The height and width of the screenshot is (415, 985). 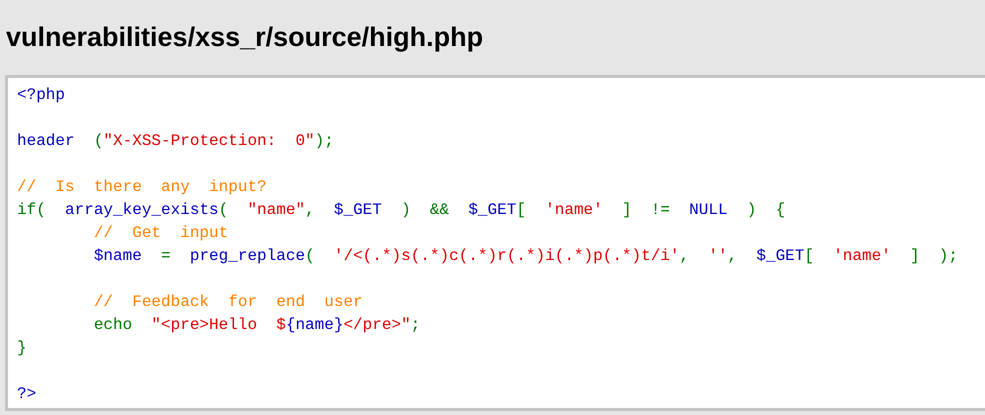 What do you see at coordinates (256, 325) in the screenshot?
I see `code-line: echo "<pre>Hello ${name}</pre>";` at bounding box center [256, 325].